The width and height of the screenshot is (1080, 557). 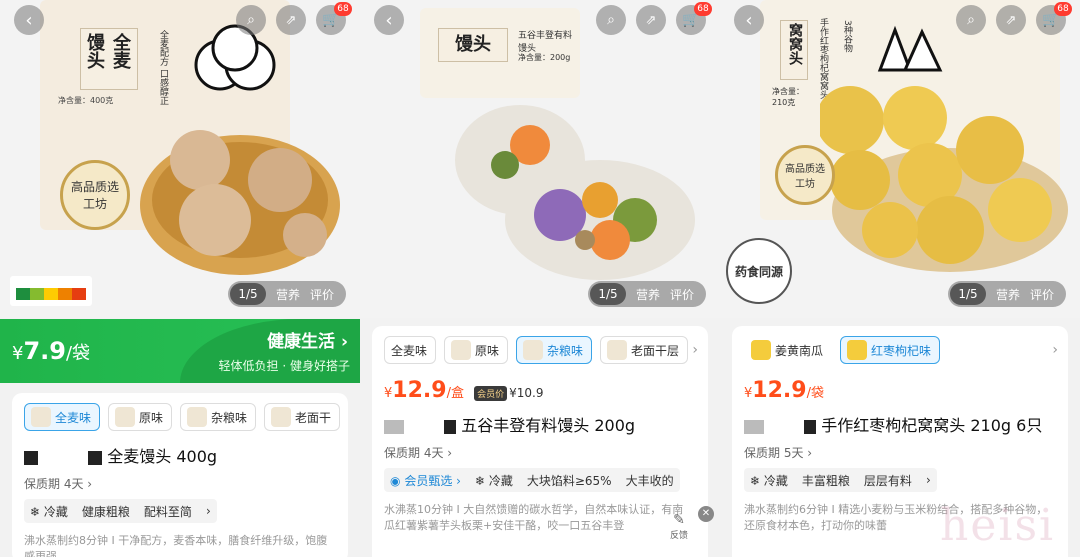 I want to click on tag: 配料至简, so click(x=167, y=511).